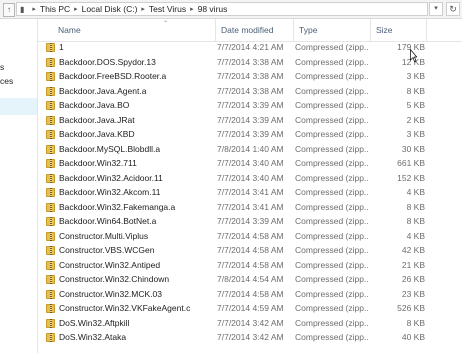 This screenshot has height=353, width=462. I want to click on file-name: 1, so click(134, 48).